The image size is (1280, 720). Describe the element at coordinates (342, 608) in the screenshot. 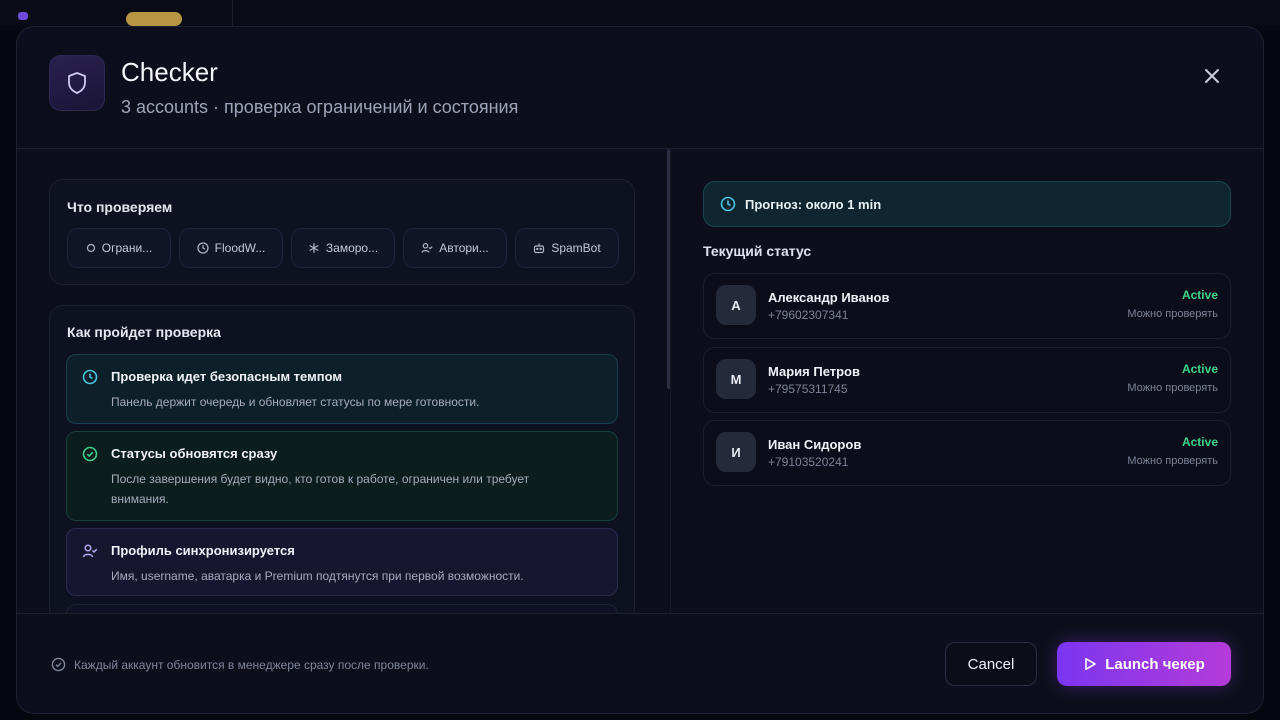

I see `step-next-partial` at that location.